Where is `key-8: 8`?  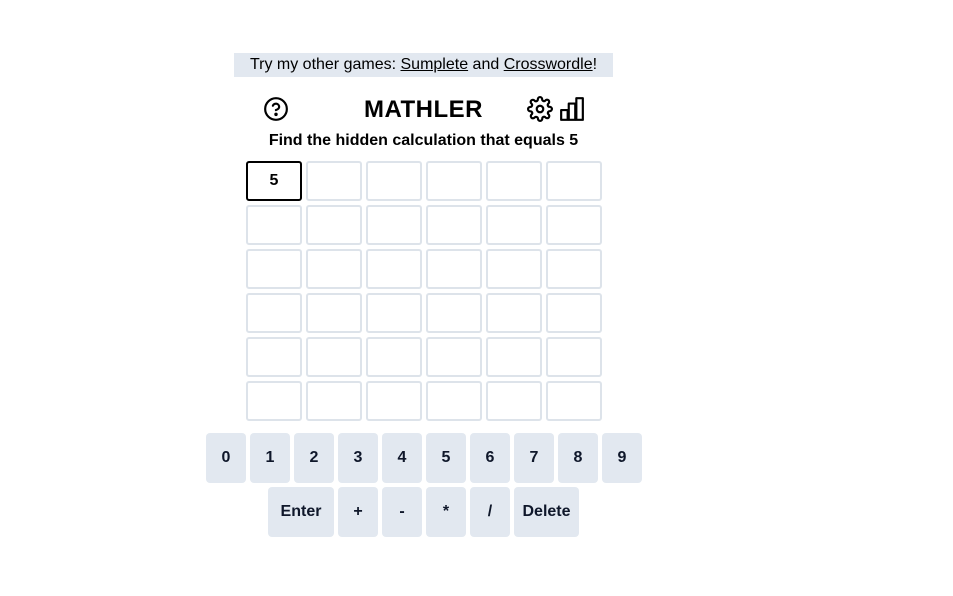
key-8: 8 is located at coordinates (578, 458).